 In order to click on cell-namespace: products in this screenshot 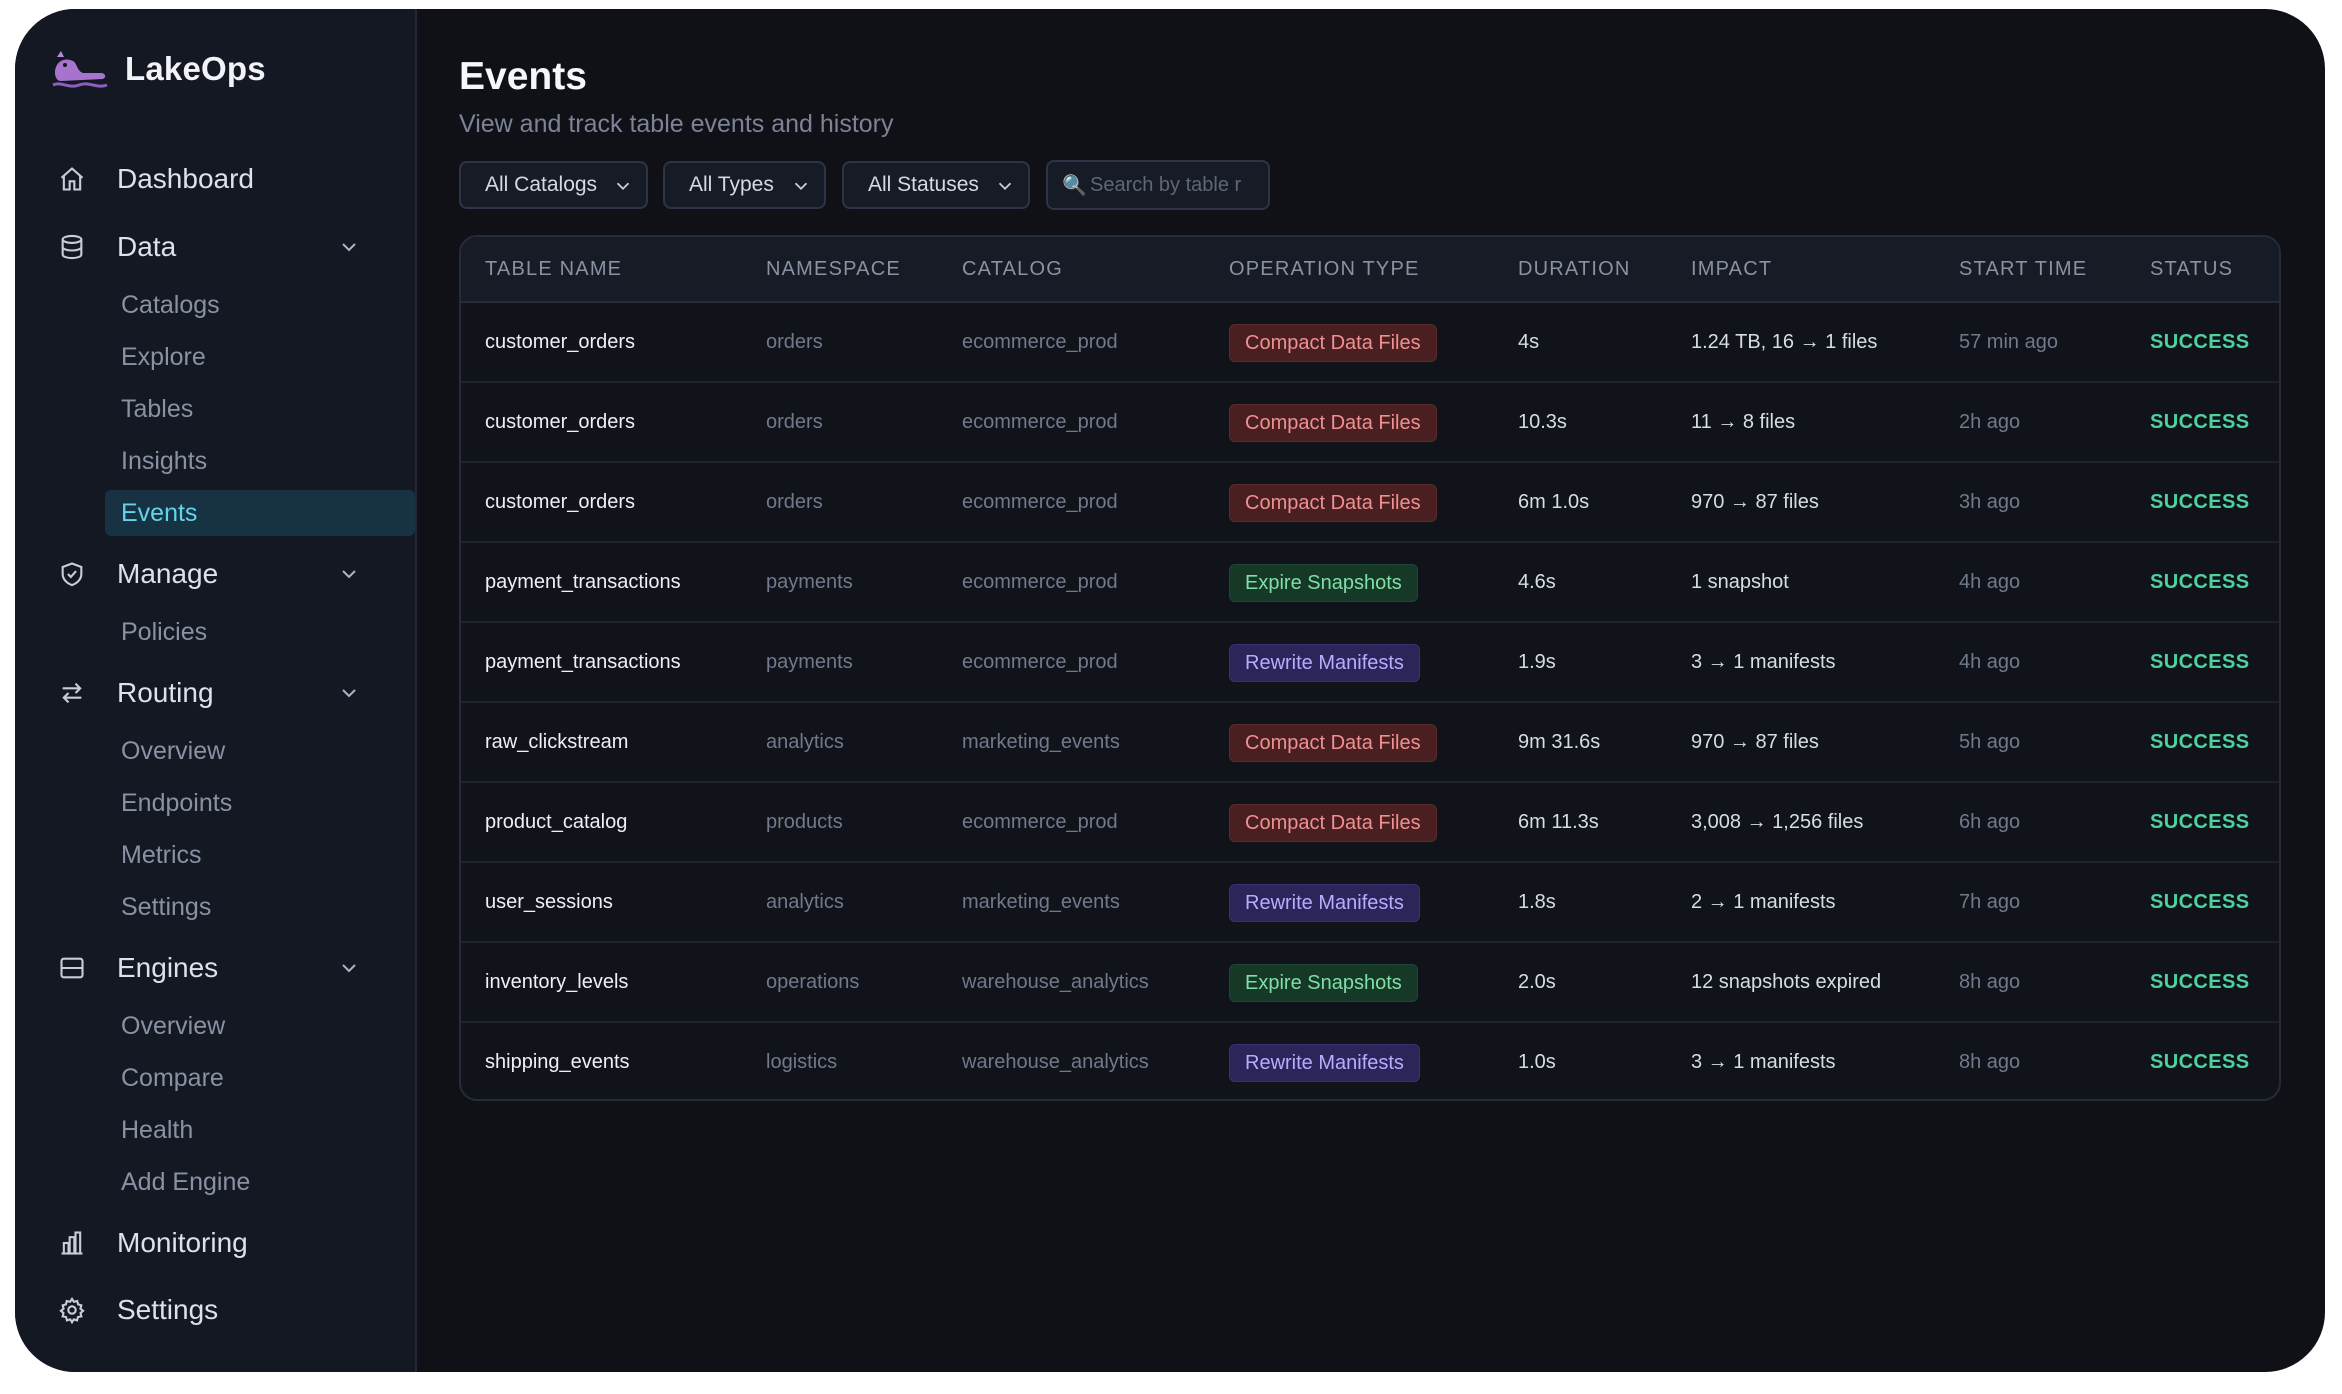, I will do `click(804, 822)`.